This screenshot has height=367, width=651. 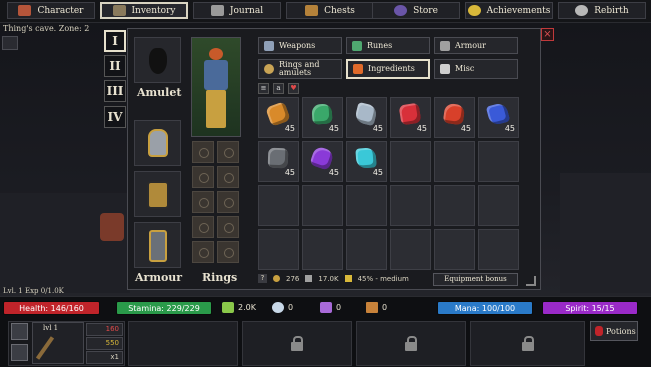 I want to click on cave-rocks, so click(x=605, y=233).